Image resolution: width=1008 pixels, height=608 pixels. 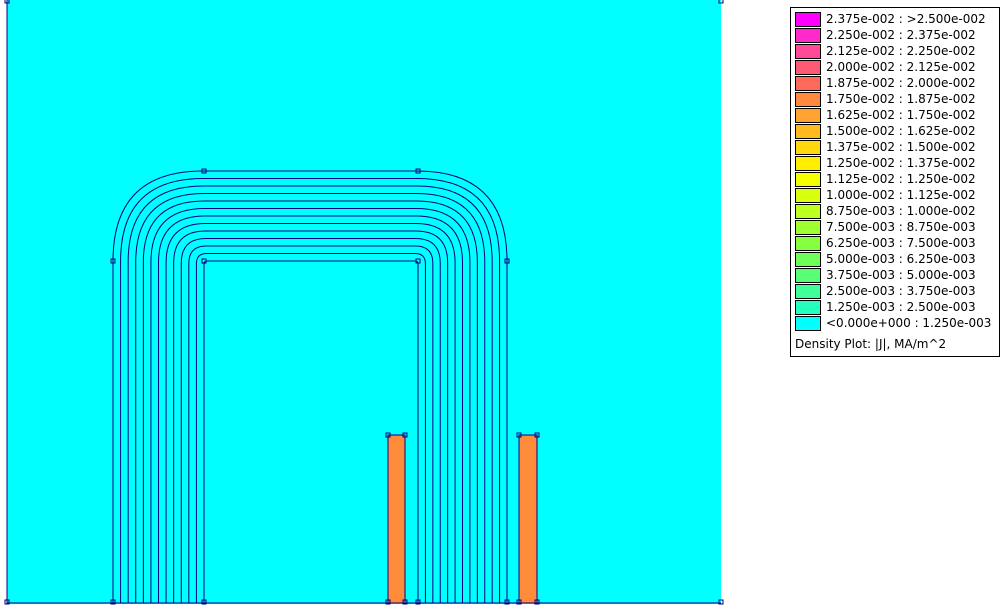 What do you see at coordinates (901, 275) in the screenshot?
I see `legend-label: 3.750e-003 : 5.000e-003` at bounding box center [901, 275].